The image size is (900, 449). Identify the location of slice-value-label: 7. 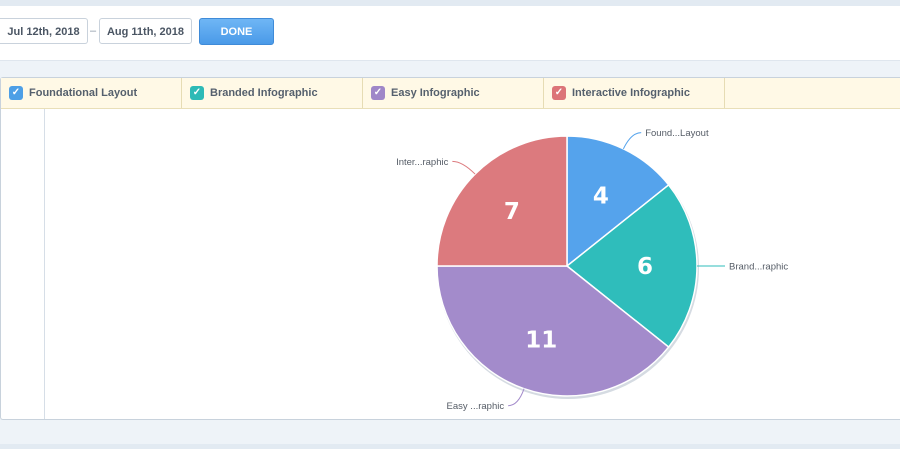
(512, 212).